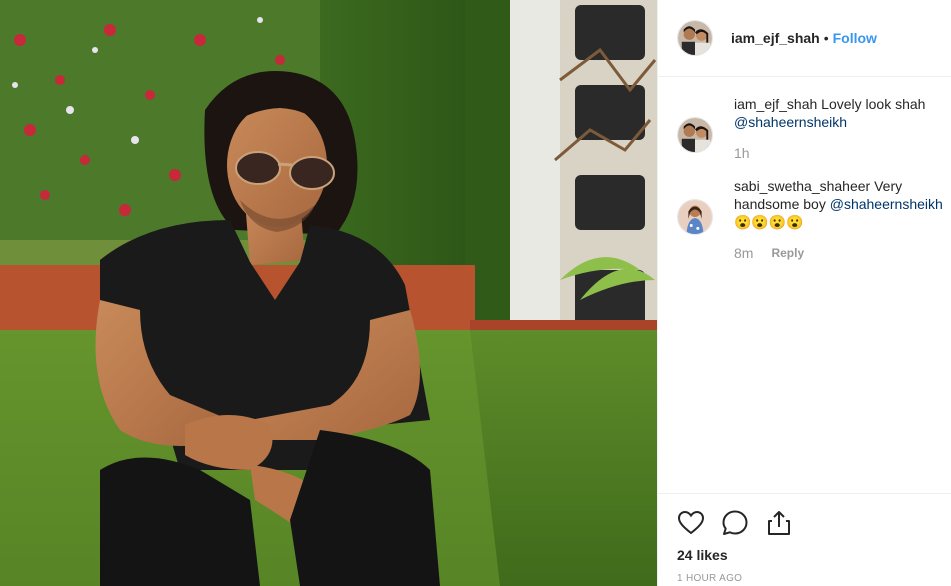  I want to click on comment-age: 1h, so click(742, 153).